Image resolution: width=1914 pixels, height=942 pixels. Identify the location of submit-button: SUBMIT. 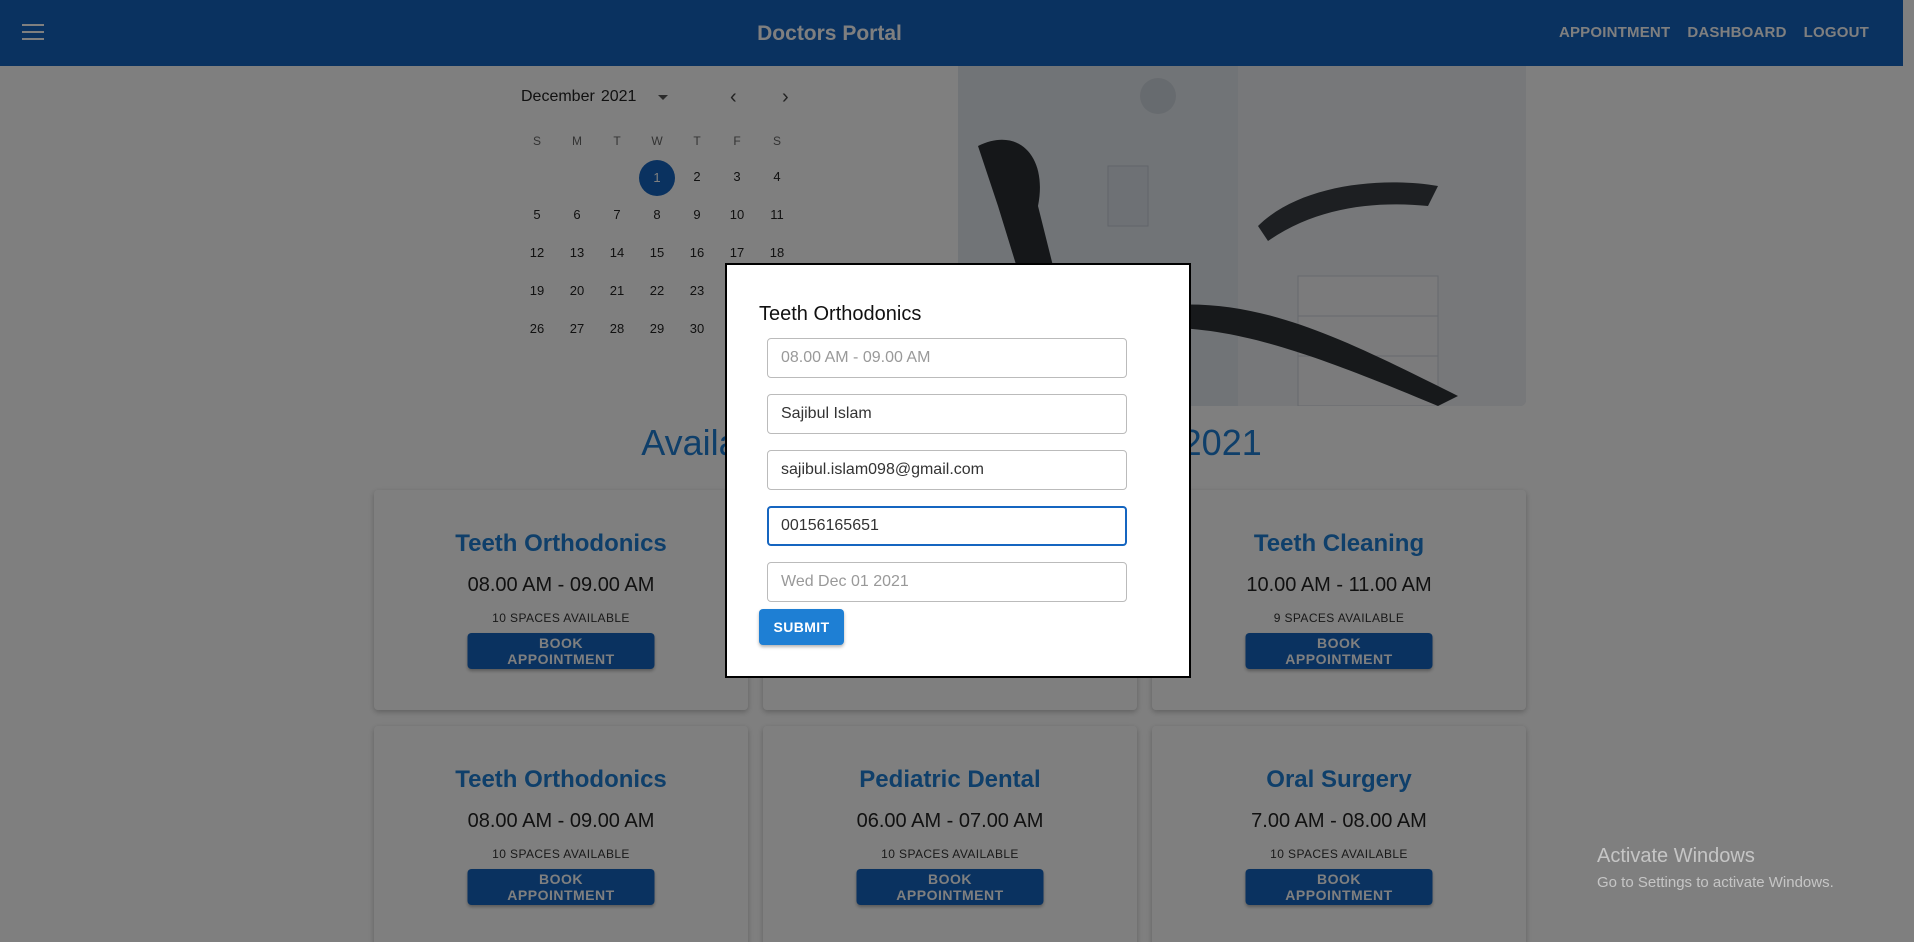
(801, 627).